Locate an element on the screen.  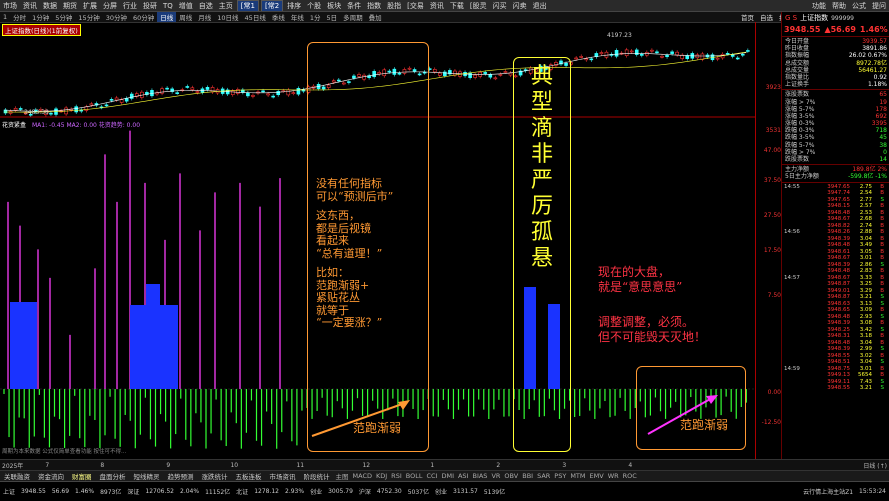
annotation-line: 滴 is located at coordinates (541, 128).